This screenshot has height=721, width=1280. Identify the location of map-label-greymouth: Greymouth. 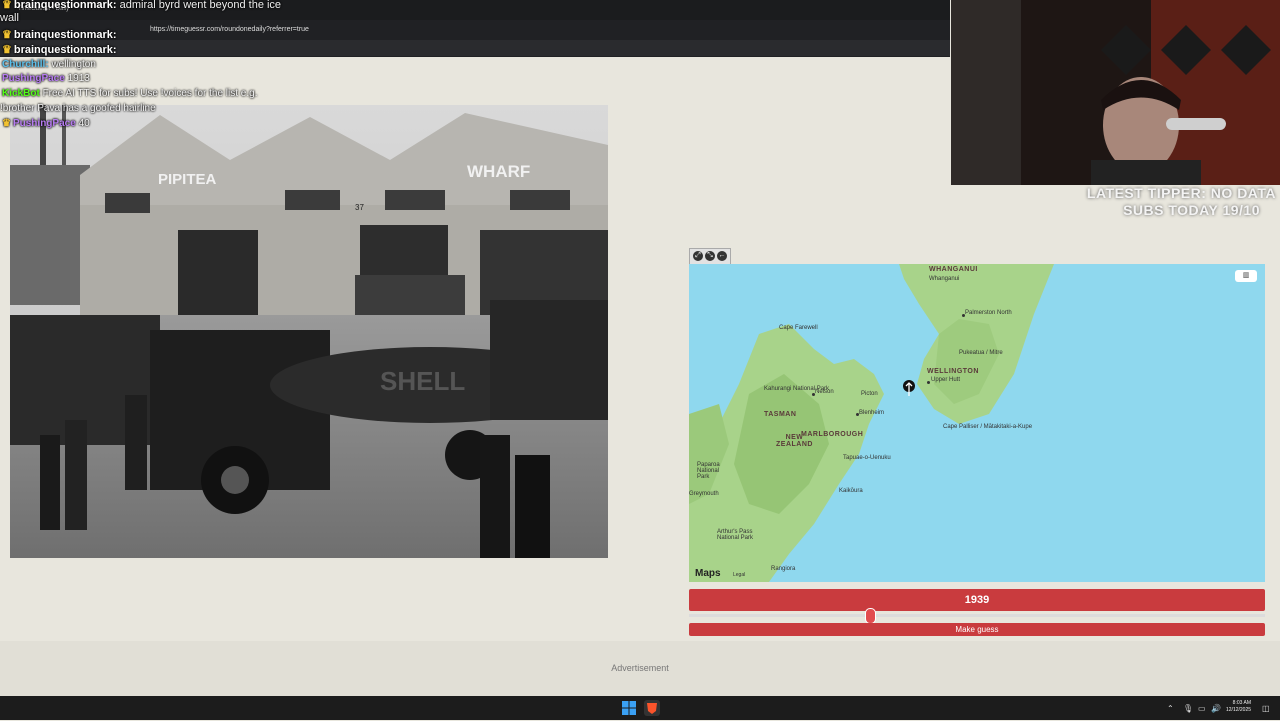
(704, 494).